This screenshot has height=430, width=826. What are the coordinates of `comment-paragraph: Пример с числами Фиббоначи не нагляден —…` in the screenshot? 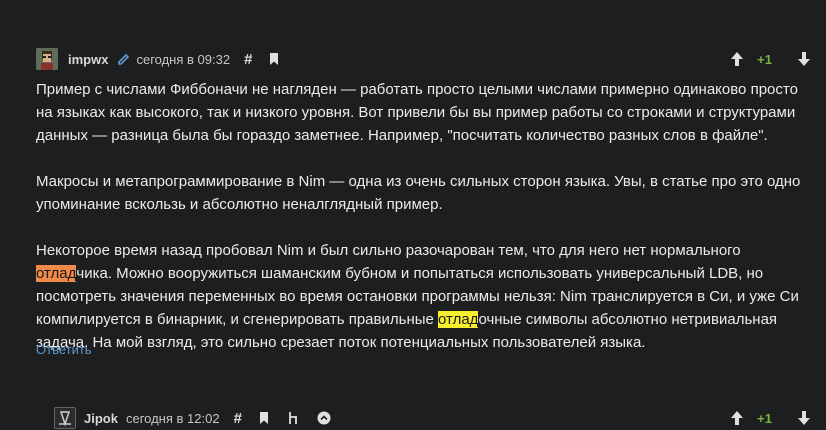 It's located at (417, 112).